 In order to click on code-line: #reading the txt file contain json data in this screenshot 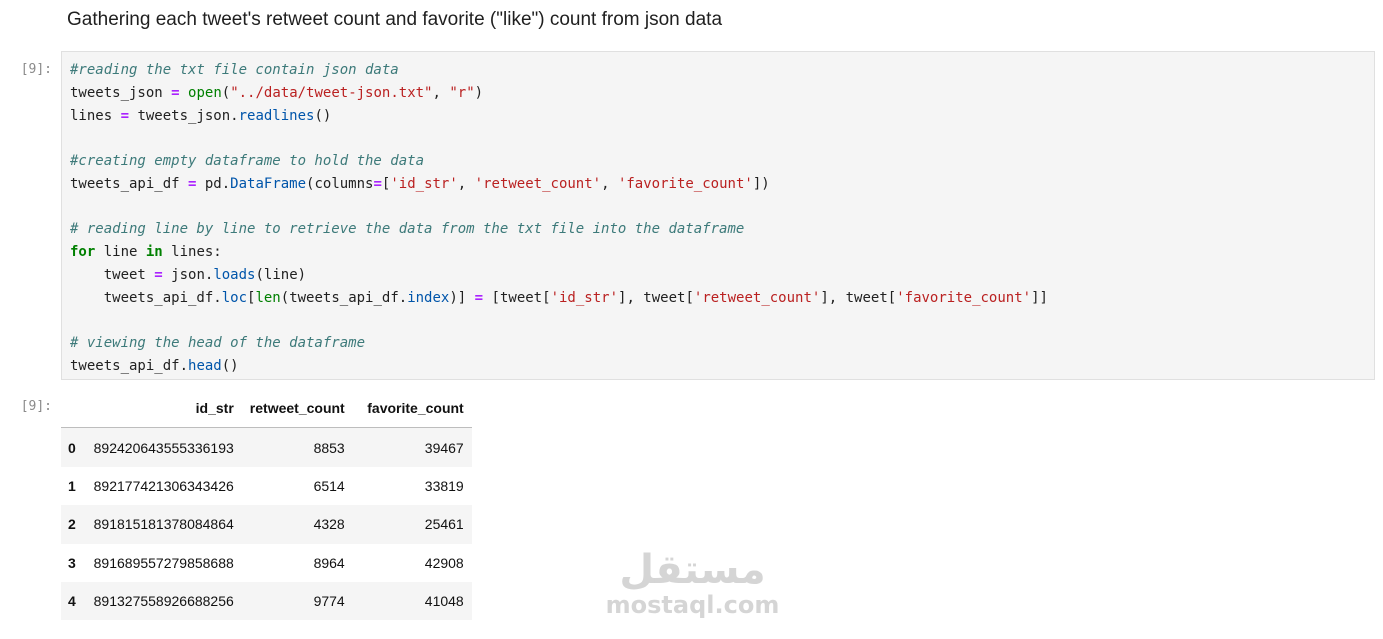, I will do `click(718, 70)`.